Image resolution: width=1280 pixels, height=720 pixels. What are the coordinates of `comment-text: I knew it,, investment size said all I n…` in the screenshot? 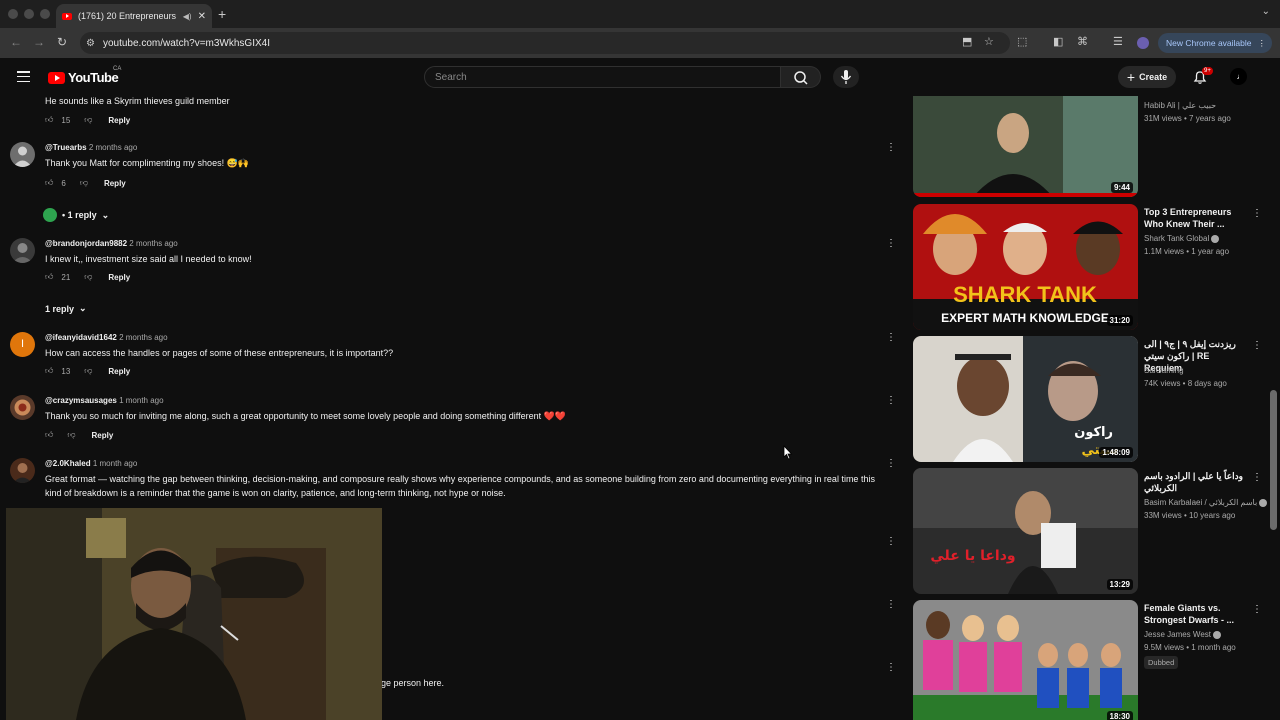 It's located at (148, 259).